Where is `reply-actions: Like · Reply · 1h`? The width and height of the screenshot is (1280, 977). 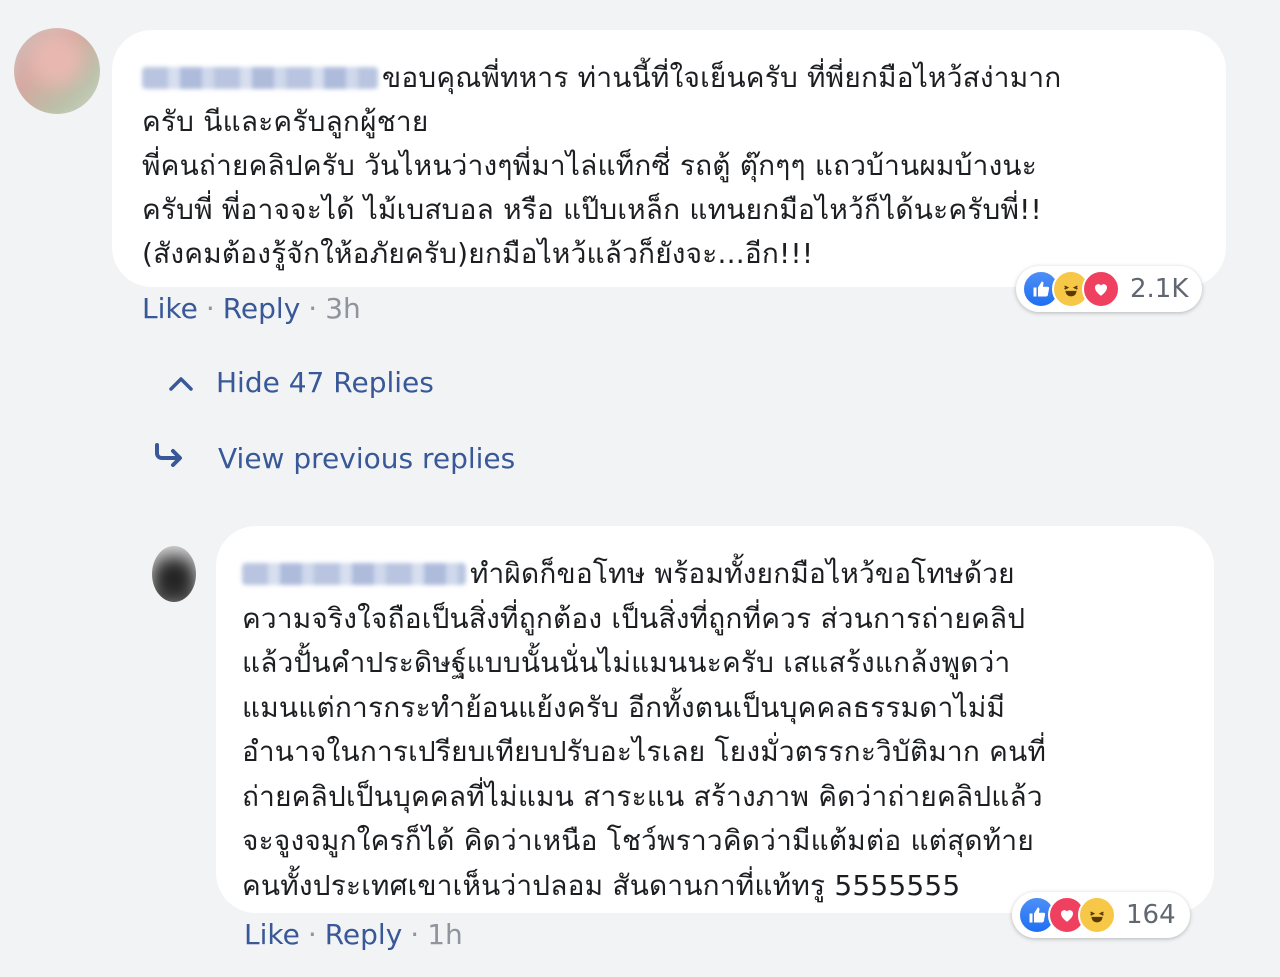 reply-actions: Like · Reply · 1h is located at coordinates (353, 934).